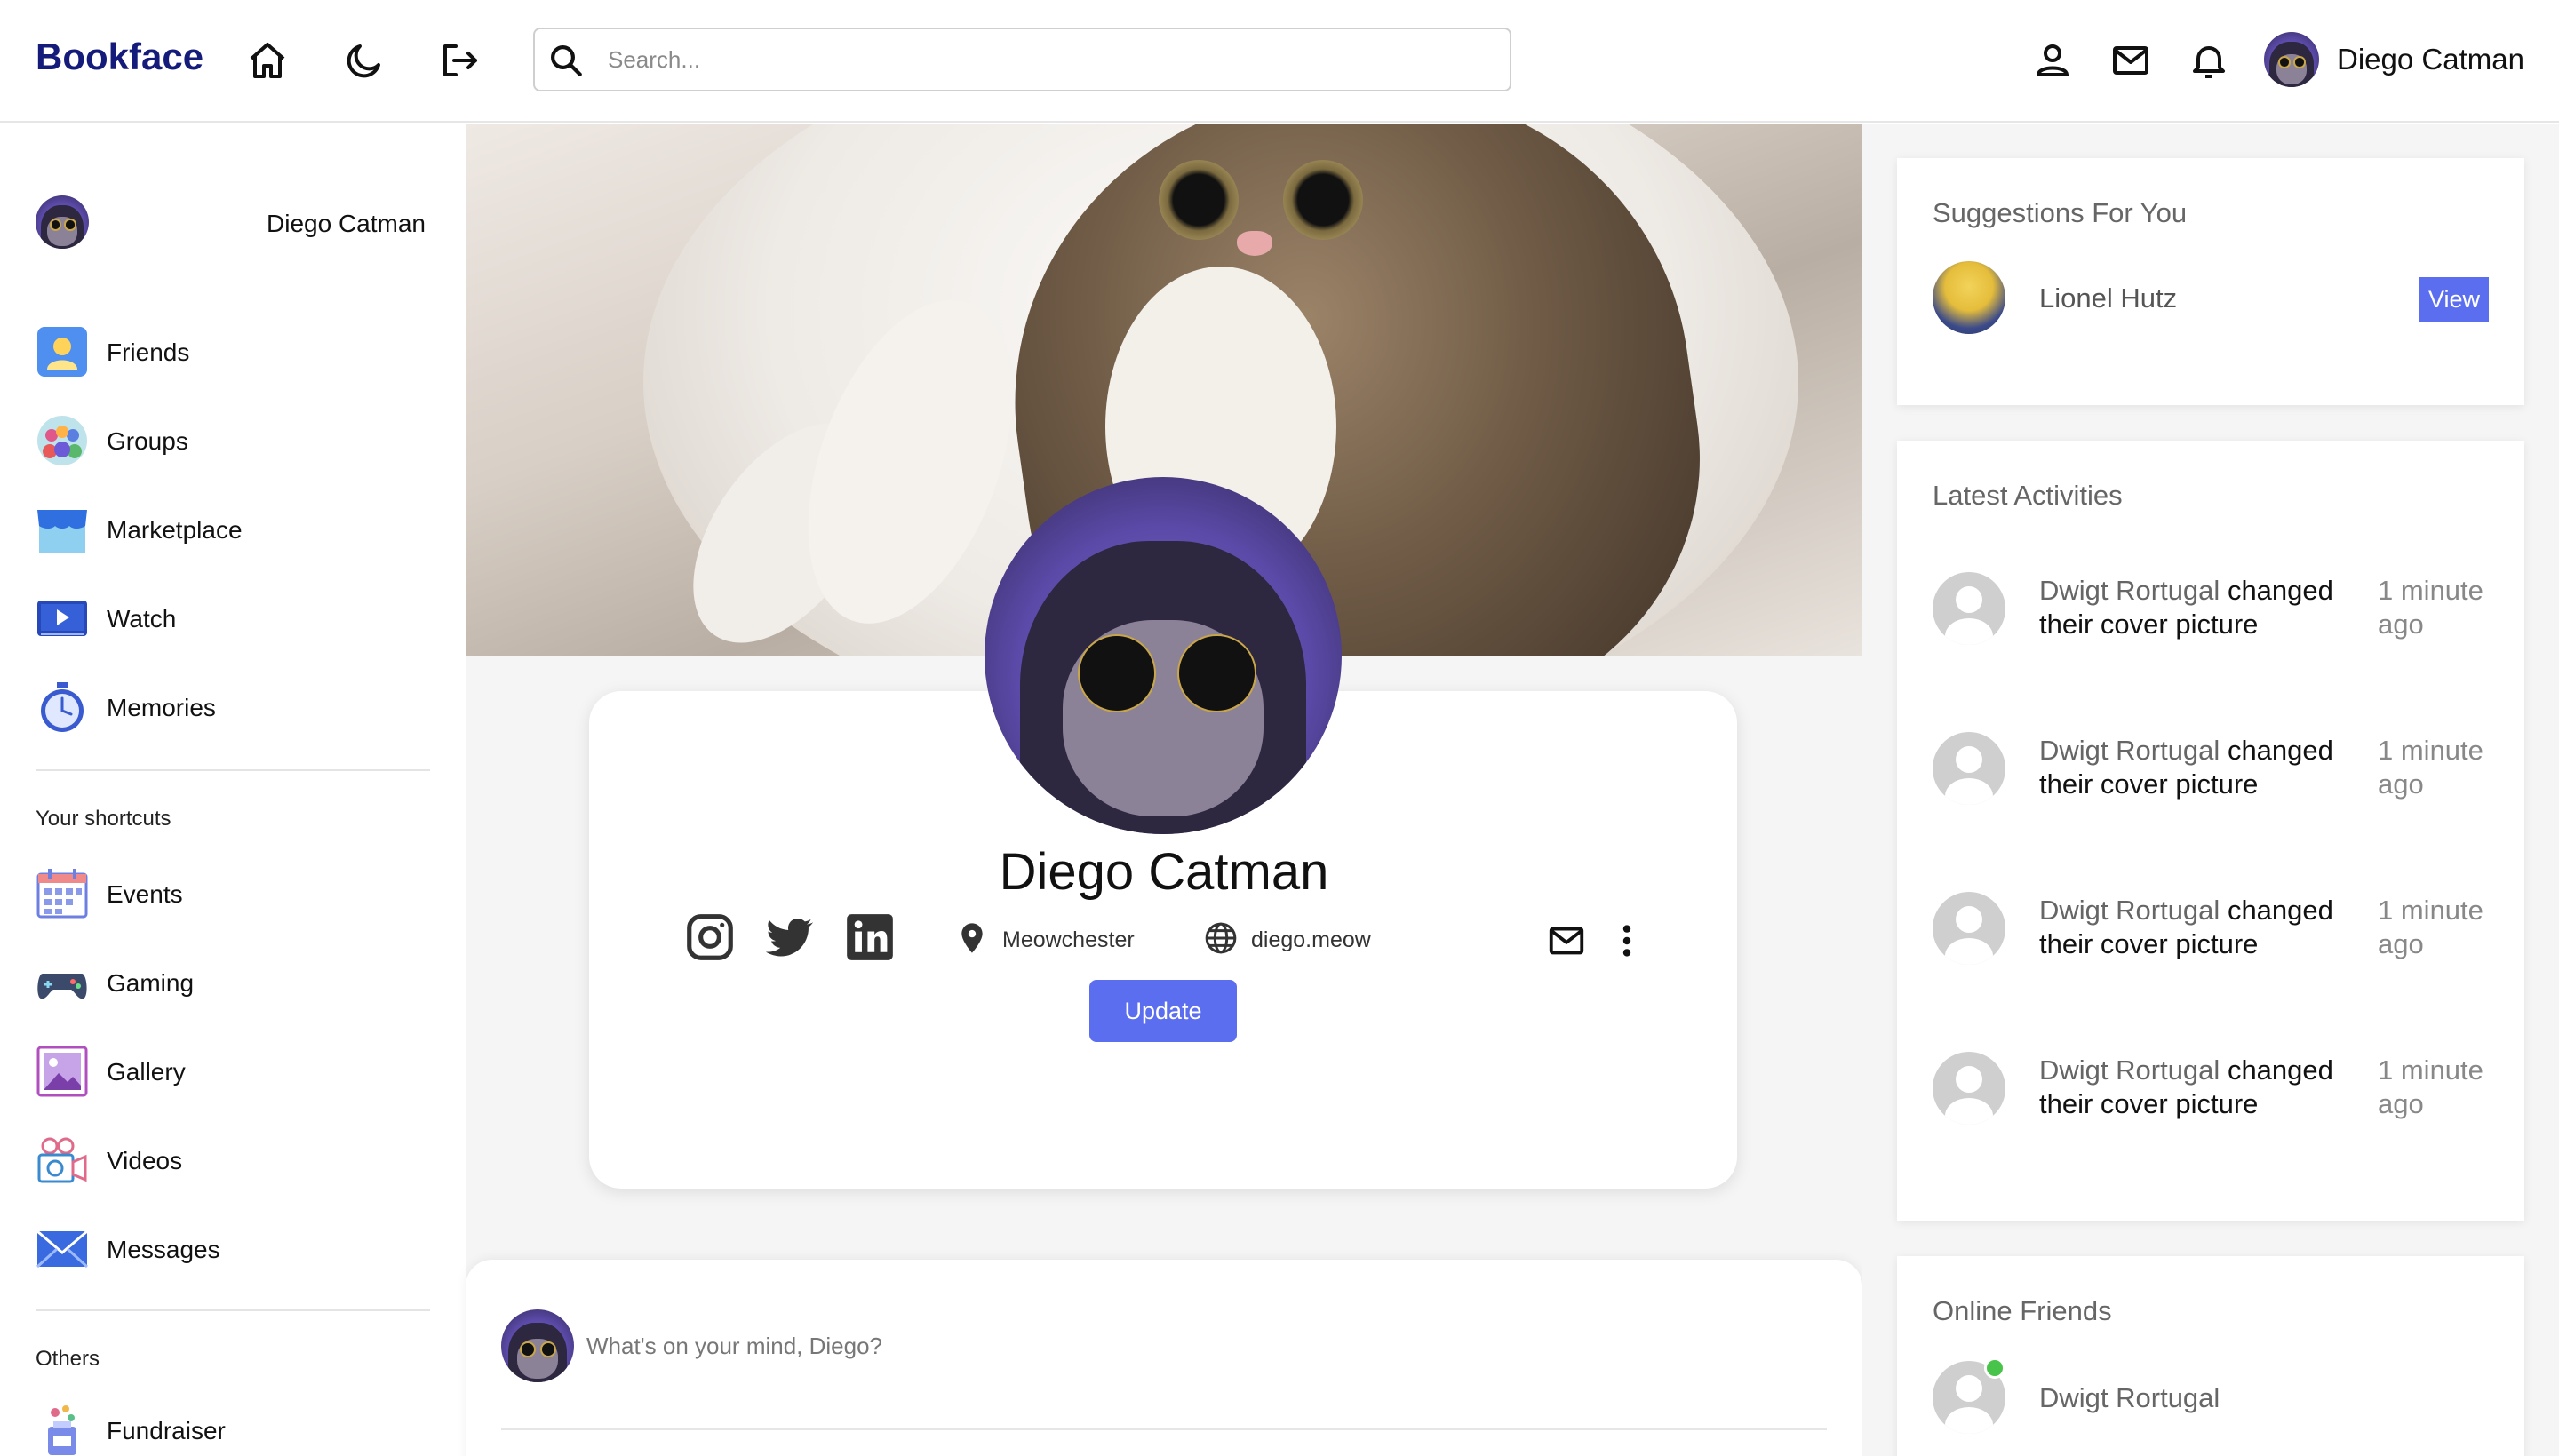 The image size is (2559, 1456). Describe the element at coordinates (146, 1072) in the screenshot. I see `sidebar-item-label: Gallery` at that location.